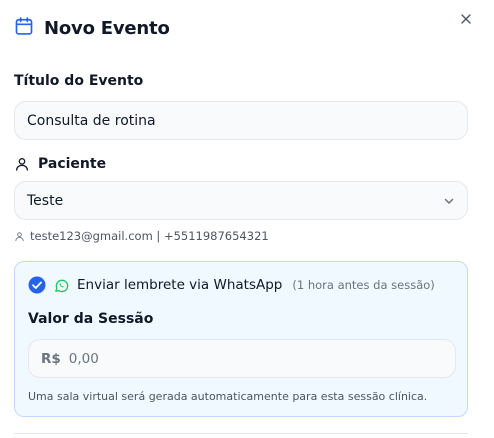  Describe the element at coordinates (149, 236) in the screenshot. I see `patient-contact-text: teste123@gmail.com | +5511987654321` at that location.